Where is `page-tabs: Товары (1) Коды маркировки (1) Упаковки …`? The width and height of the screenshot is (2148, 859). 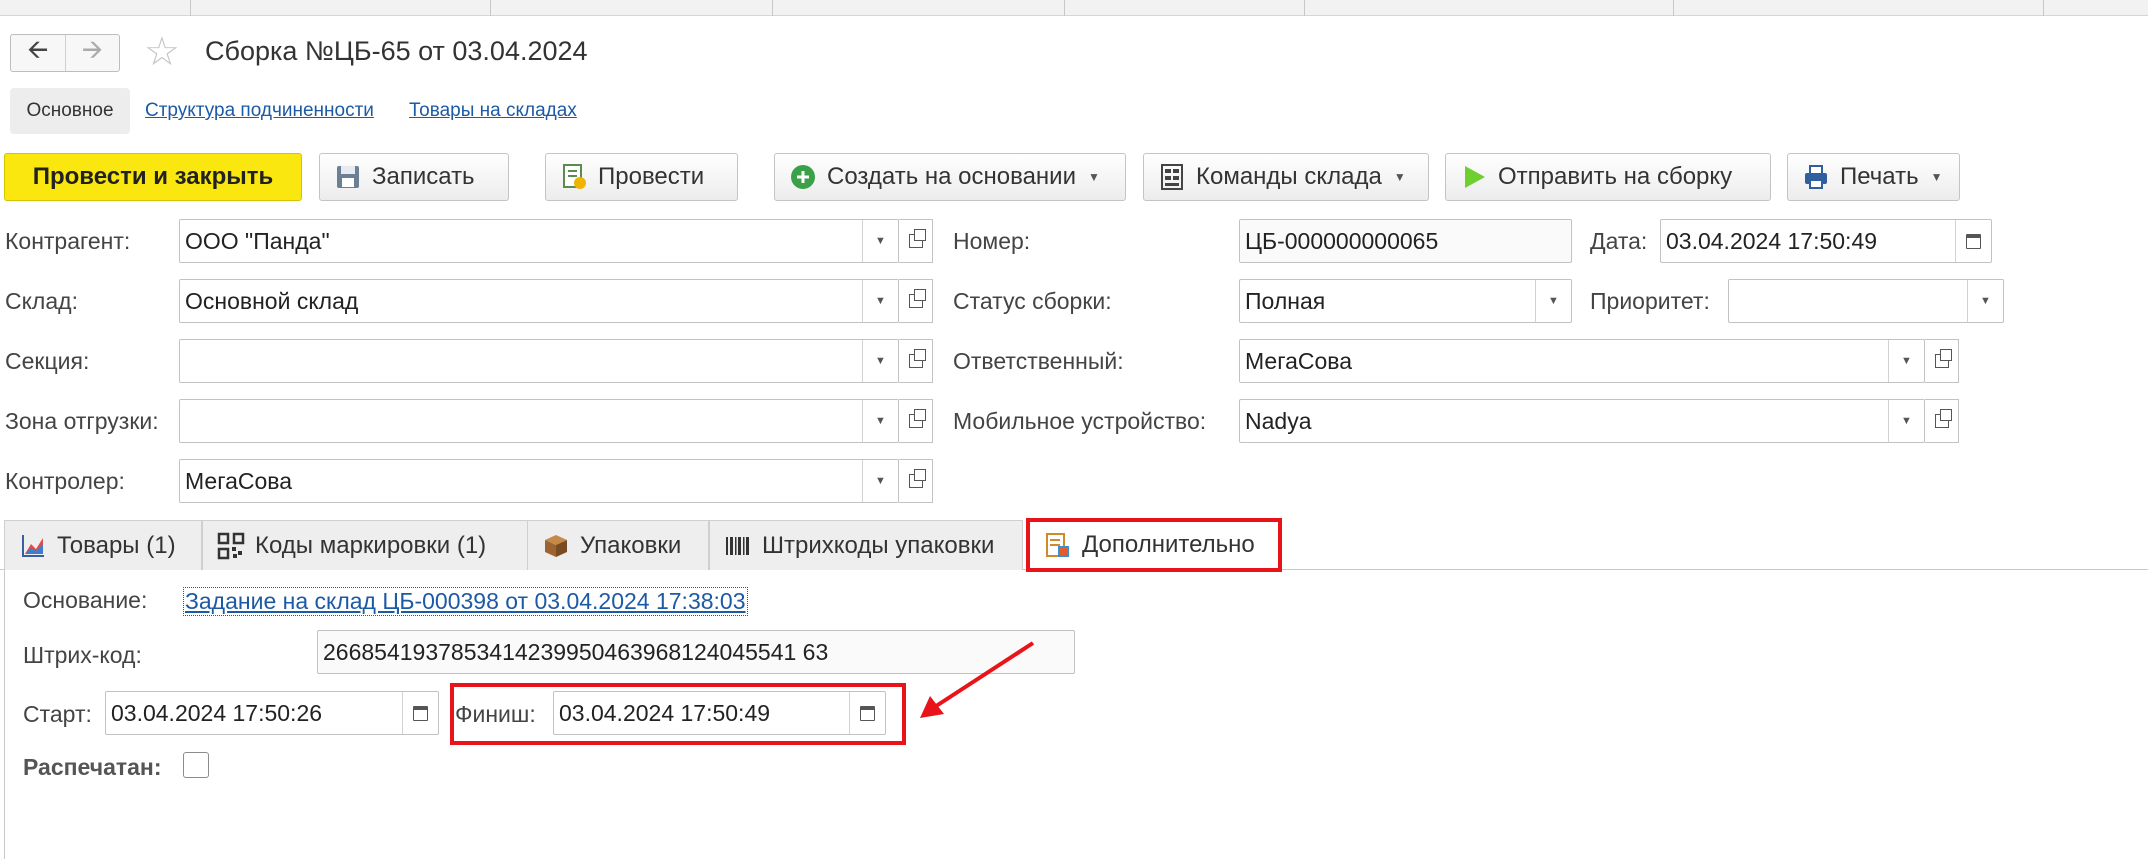
page-tabs: Товары (1) Коды маркировки (1) Упаковки … is located at coordinates (1074, 545).